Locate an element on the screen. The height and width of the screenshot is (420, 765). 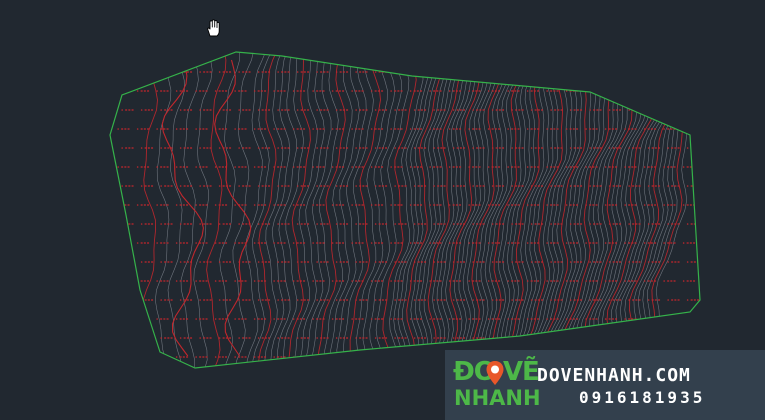
brand-bottom: NHANH is located at coordinates (497, 398).